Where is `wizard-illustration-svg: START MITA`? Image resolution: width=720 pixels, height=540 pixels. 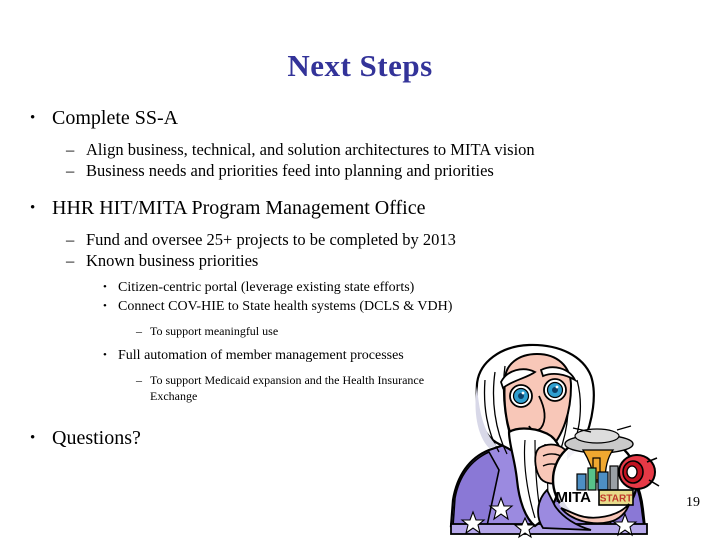
wizard-illustration-svg: START MITA is located at coordinates (554, 441).